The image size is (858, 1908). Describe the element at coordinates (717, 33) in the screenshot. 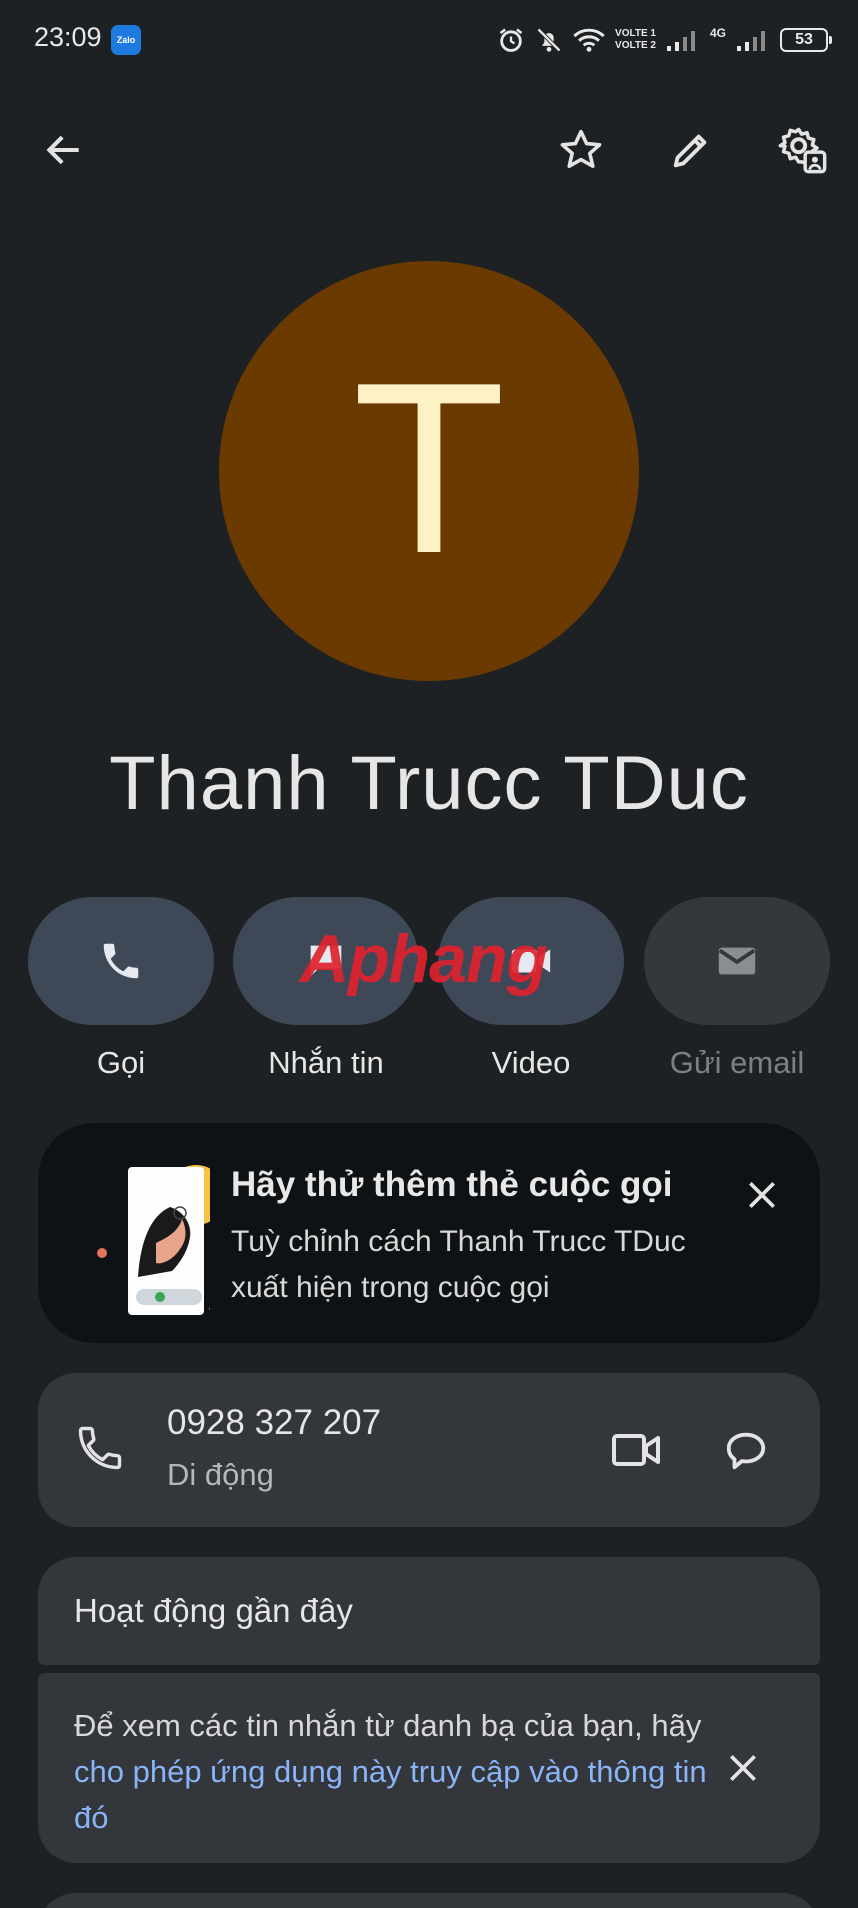

I see `network-type: 4G` at that location.